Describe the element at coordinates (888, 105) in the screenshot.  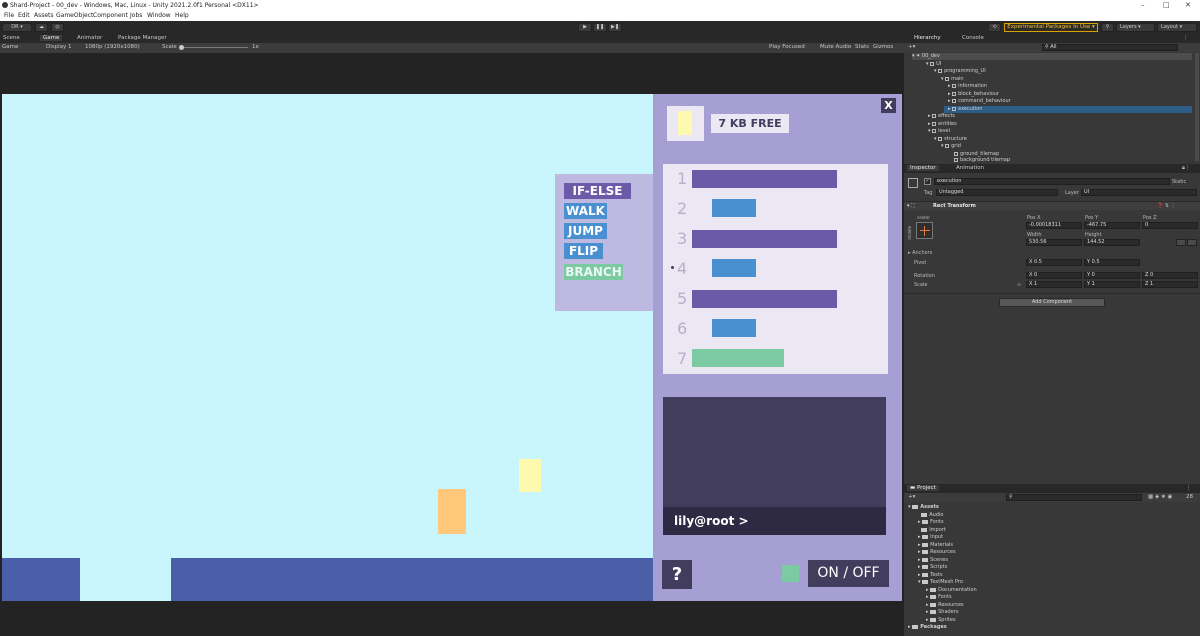
I see `close-panel-button: X` at that location.